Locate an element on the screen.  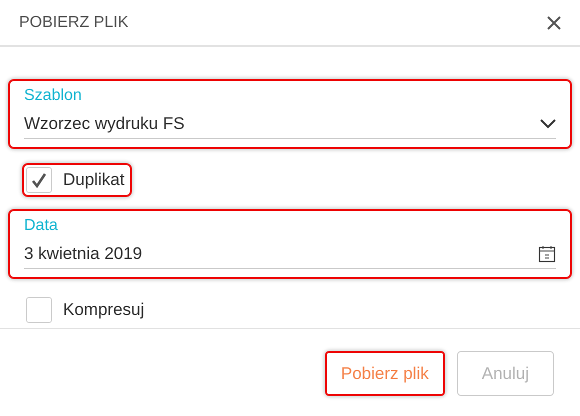
select-field: Wzorzec wydruku FS is located at coordinates (290, 124).